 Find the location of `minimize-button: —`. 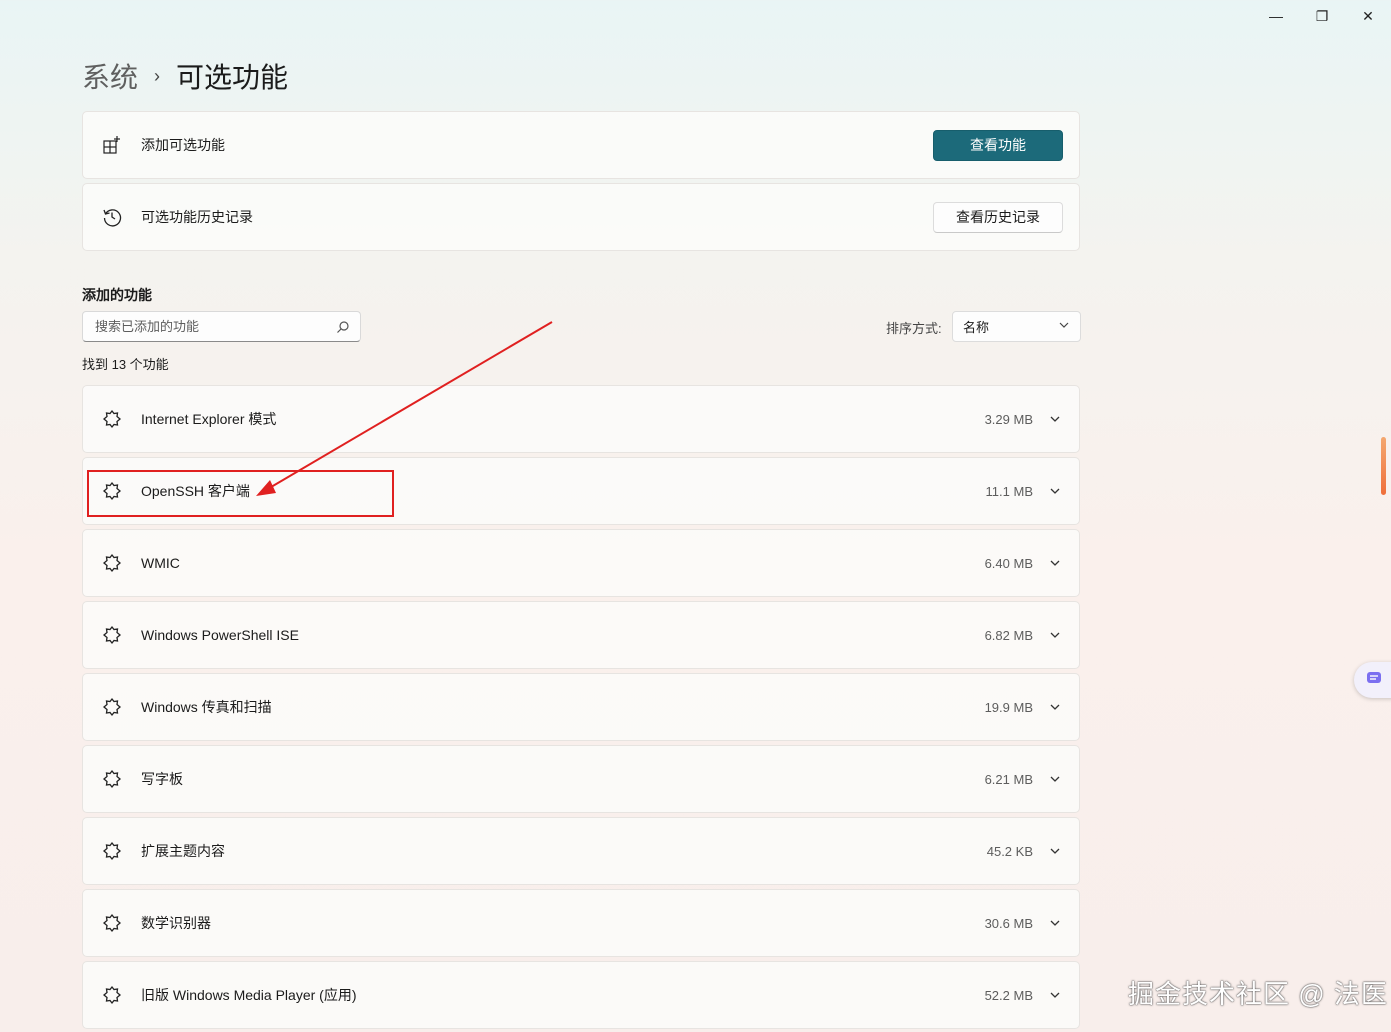

minimize-button: — is located at coordinates (1276, 16).